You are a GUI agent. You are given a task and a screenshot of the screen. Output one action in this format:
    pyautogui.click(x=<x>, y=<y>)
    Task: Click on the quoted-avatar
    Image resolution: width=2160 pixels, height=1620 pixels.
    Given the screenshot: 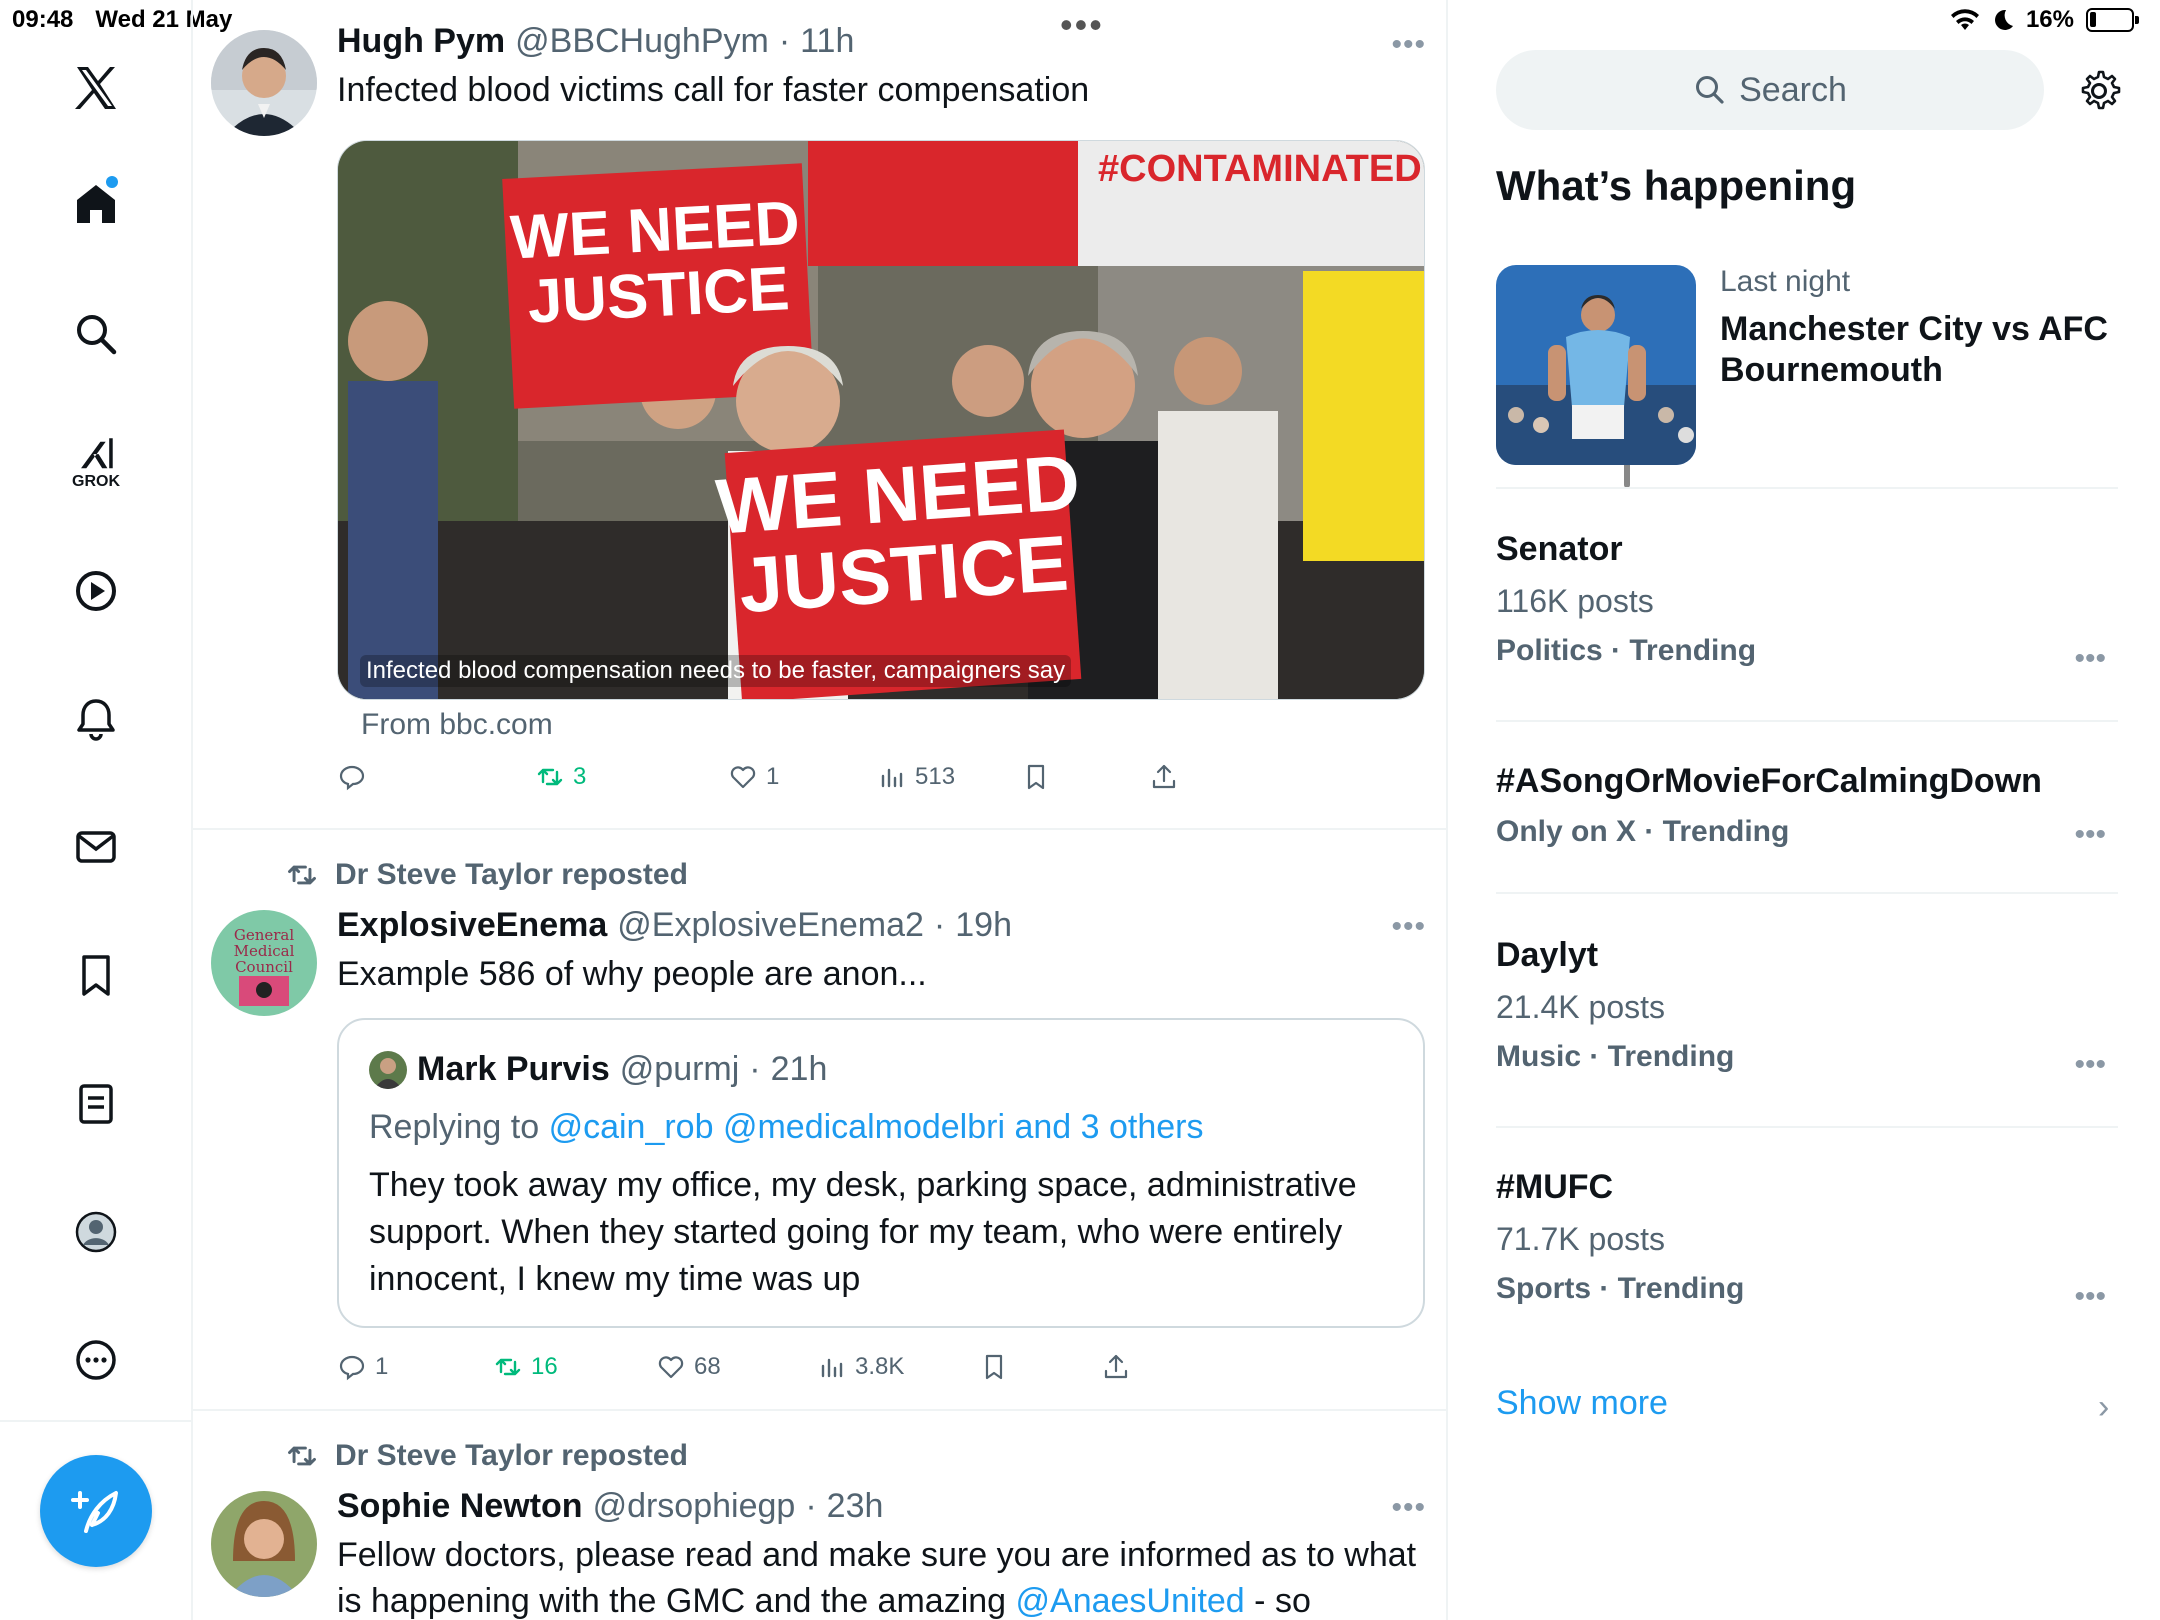 What is the action you would take?
    pyautogui.click(x=388, y=1069)
    